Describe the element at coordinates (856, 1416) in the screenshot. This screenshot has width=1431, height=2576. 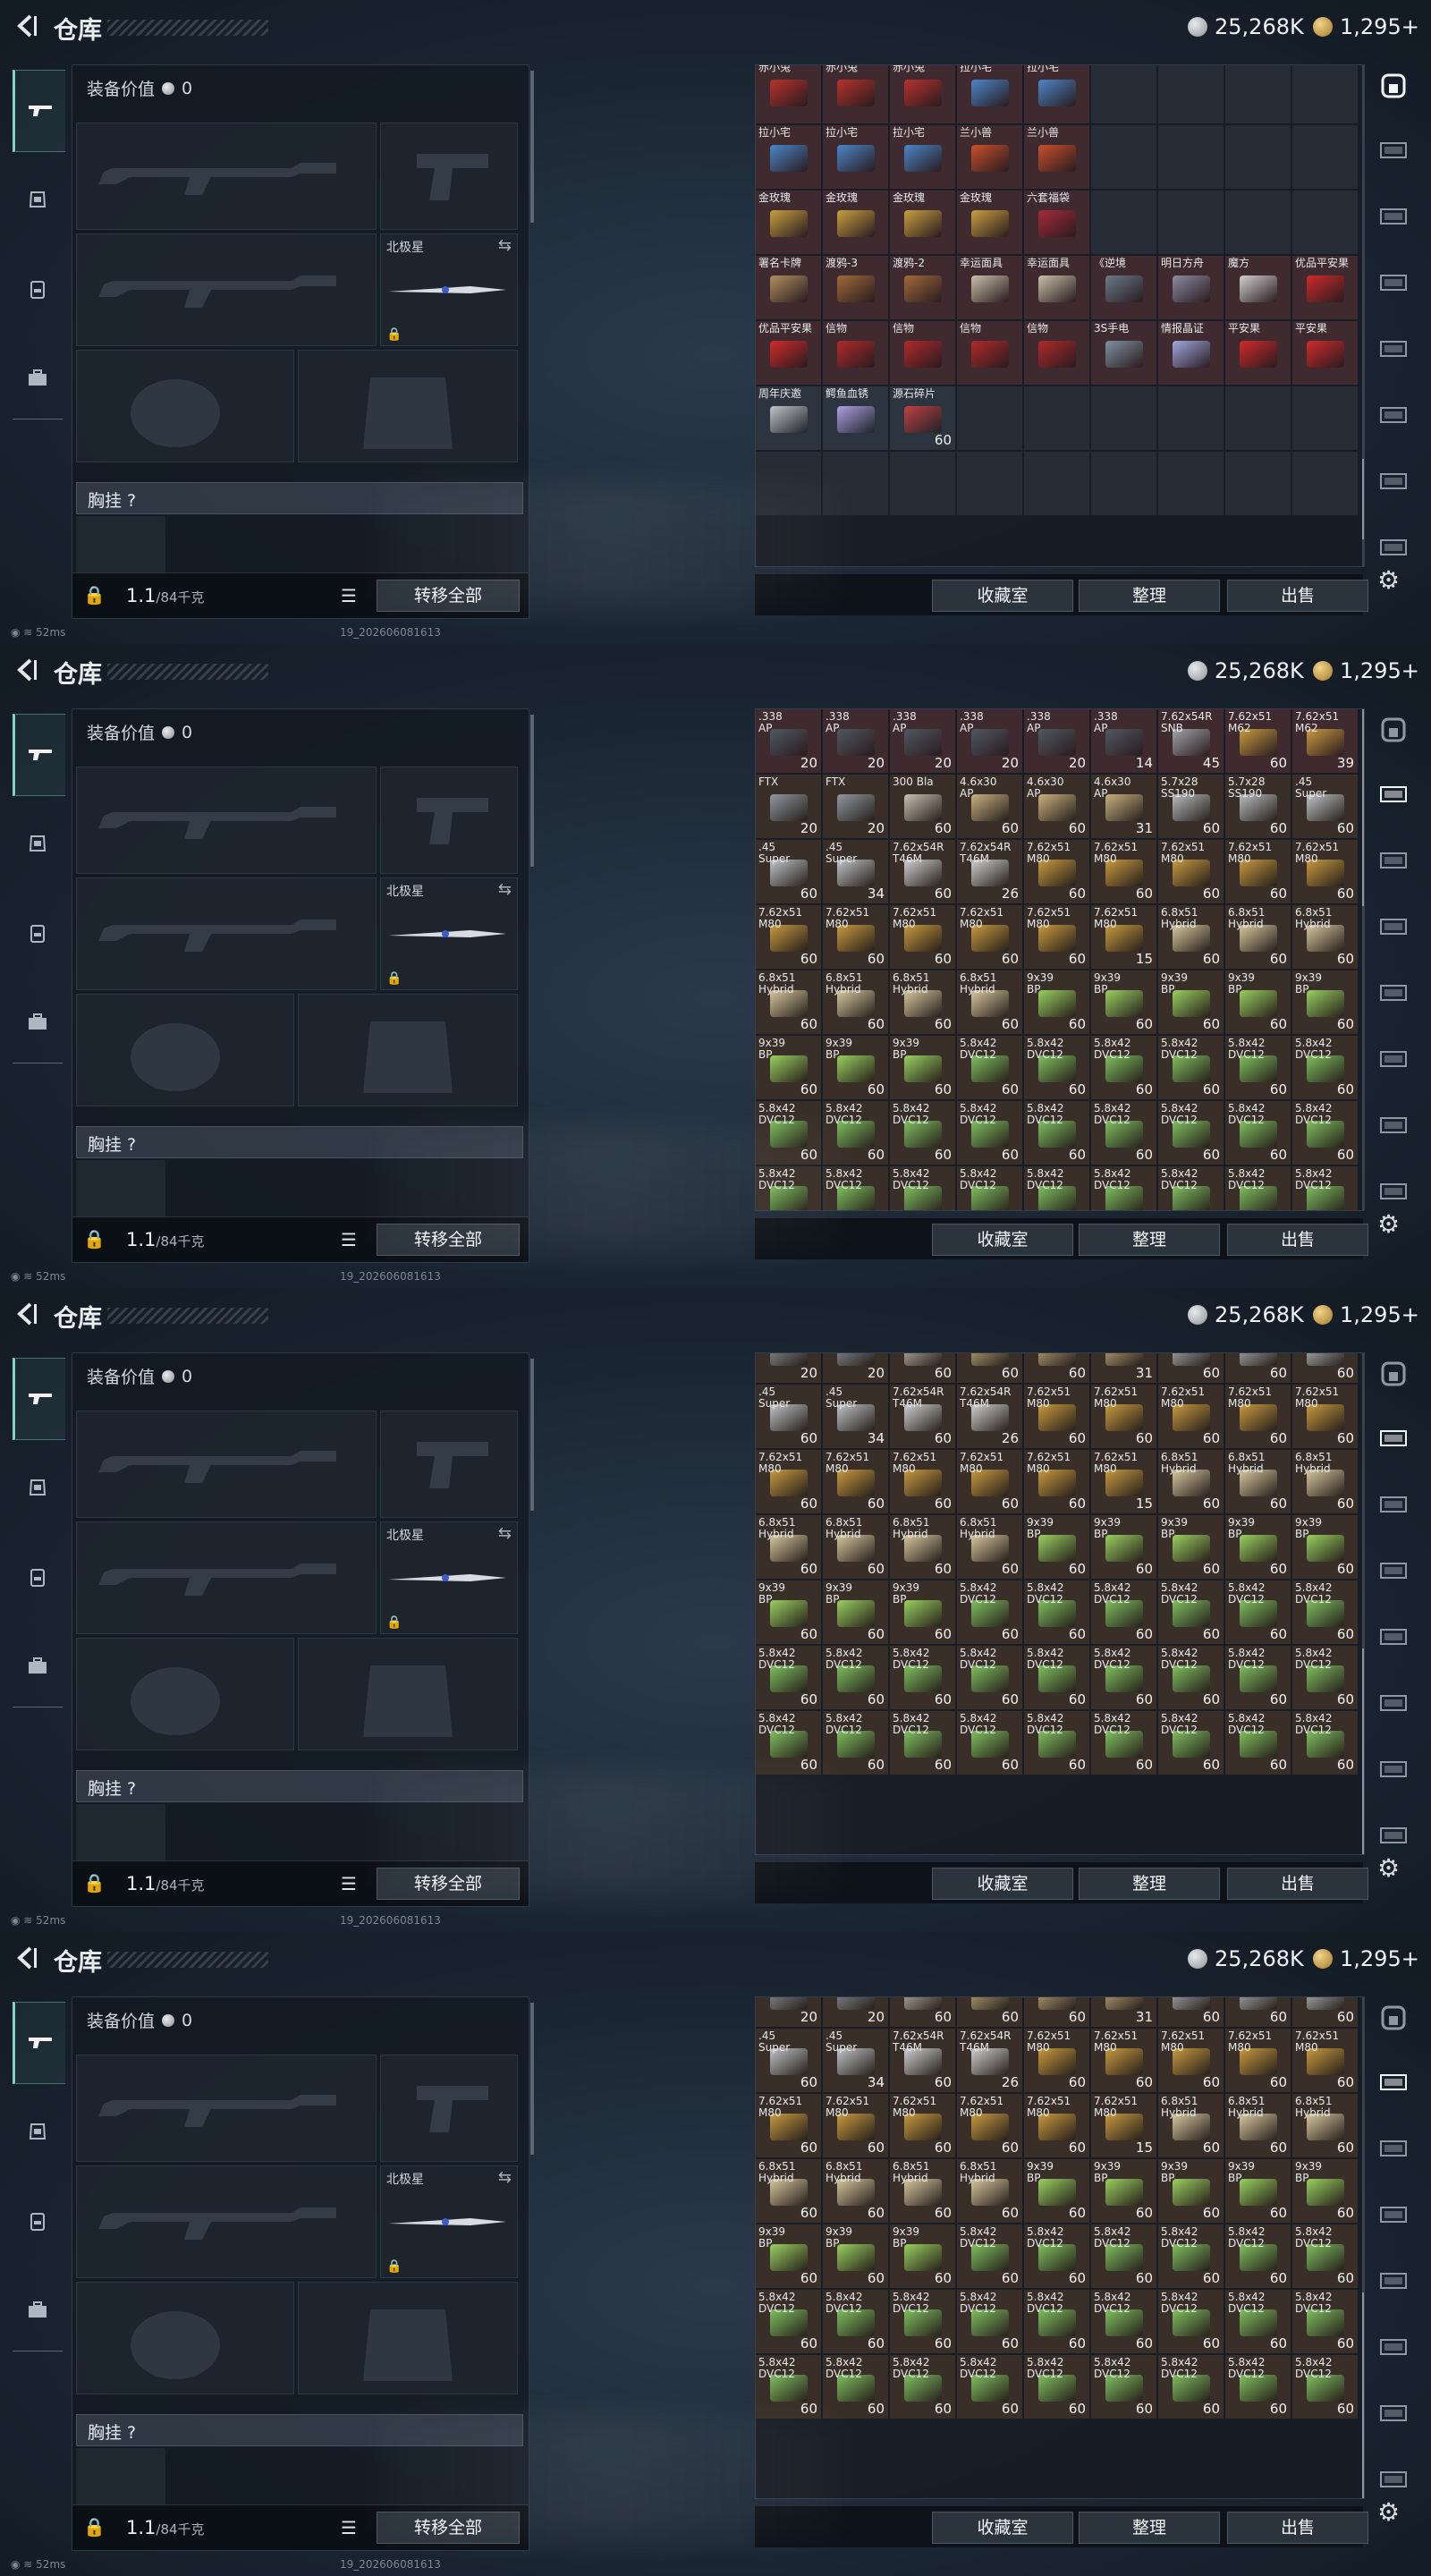
I see `item-cell: .45 Super 34` at that location.